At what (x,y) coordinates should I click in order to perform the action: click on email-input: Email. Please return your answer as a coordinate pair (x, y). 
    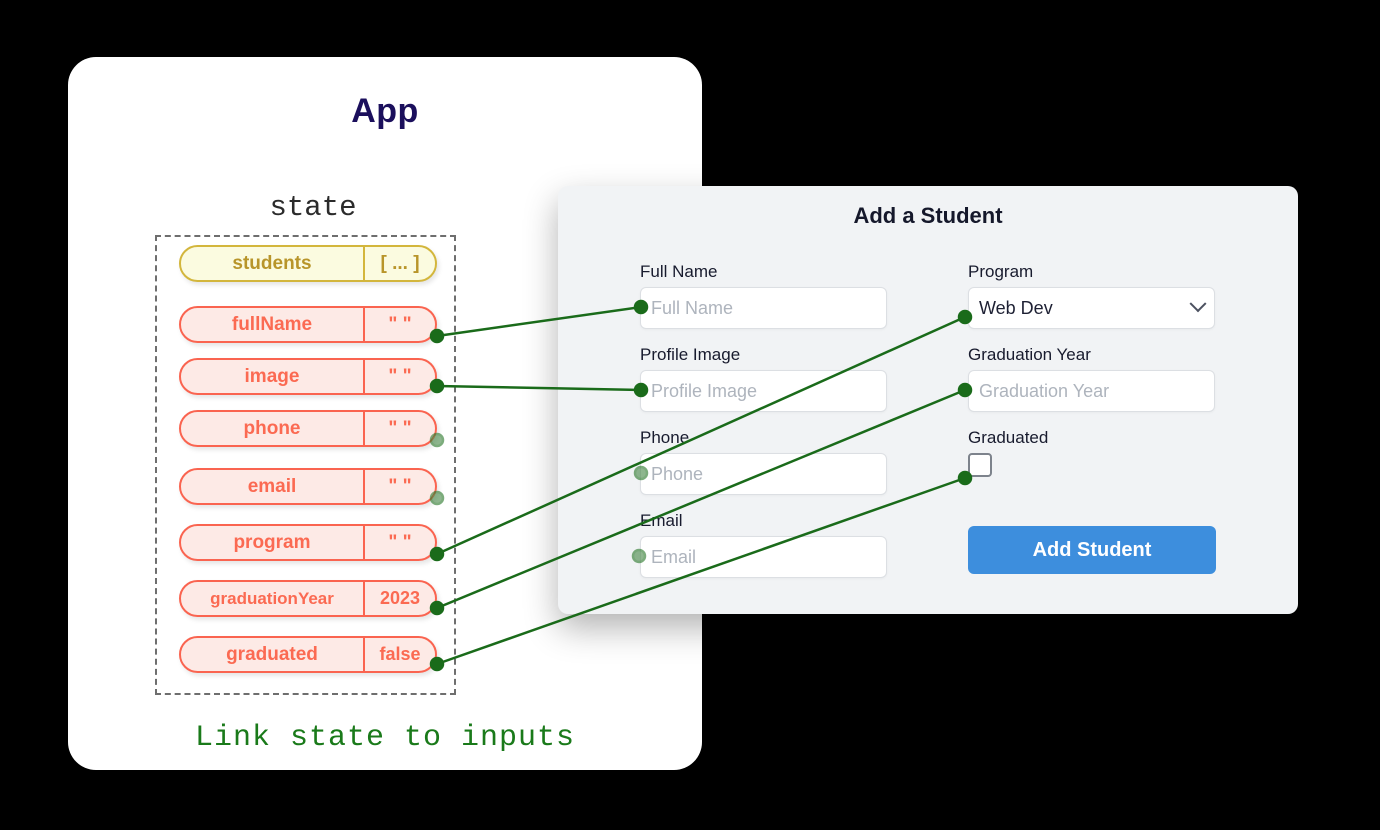
    Looking at the image, I should click on (763, 557).